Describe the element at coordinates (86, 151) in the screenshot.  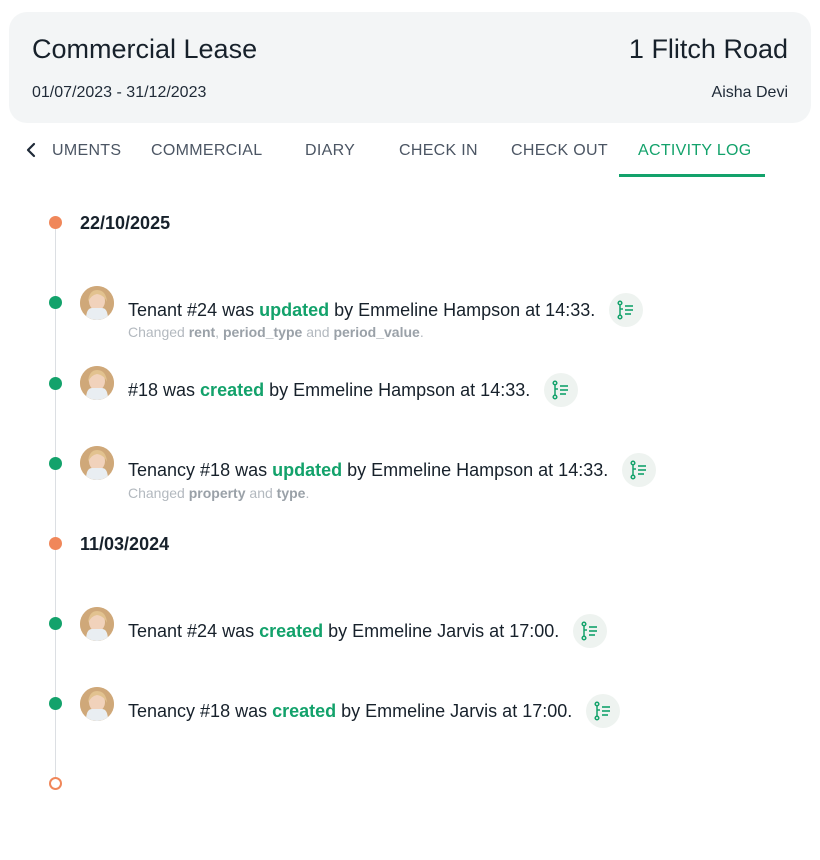
I see `tab-documents: UMENTS` at that location.